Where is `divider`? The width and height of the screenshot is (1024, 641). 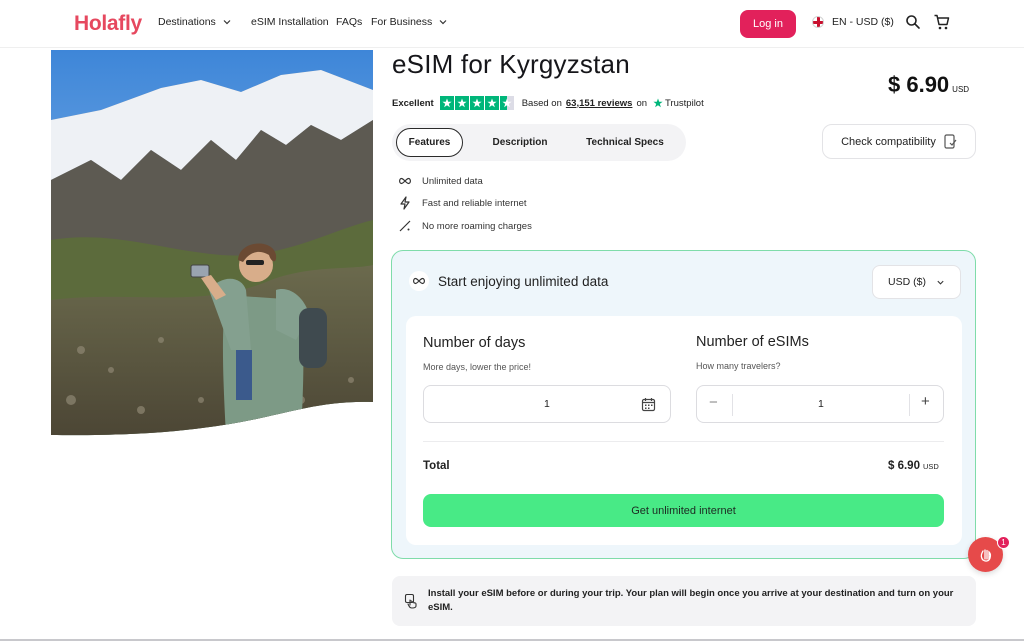
divider is located at coordinates (683, 441).